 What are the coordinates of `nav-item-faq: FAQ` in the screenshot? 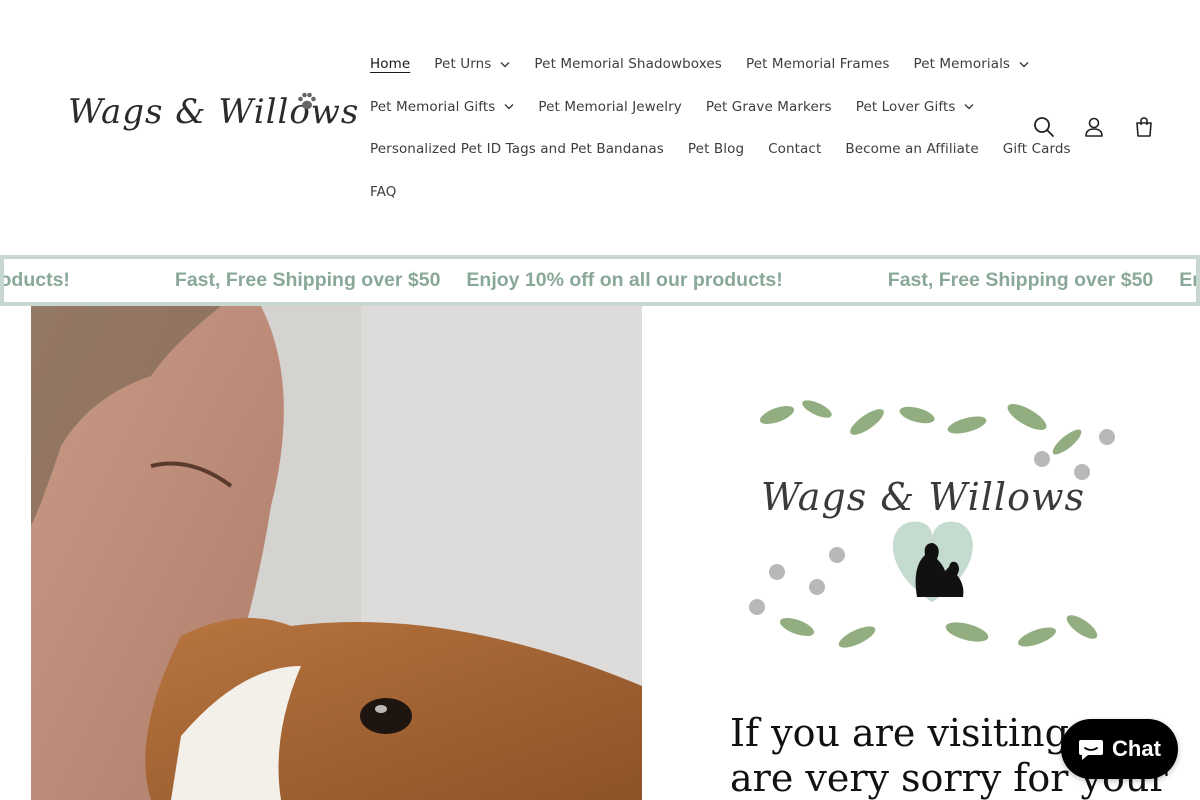 It's located at (383, 192).